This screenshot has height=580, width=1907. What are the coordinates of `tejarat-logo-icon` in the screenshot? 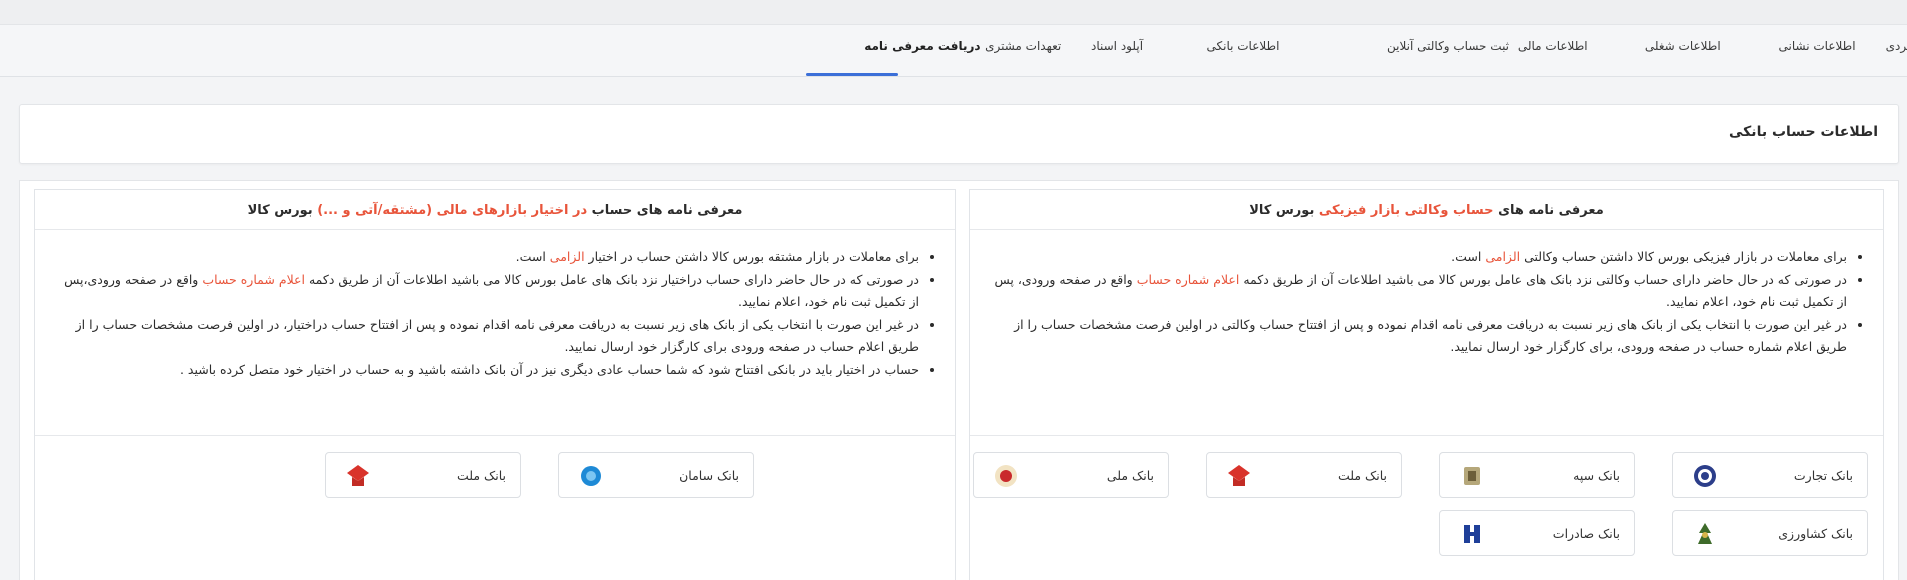 It's located at (1705, 476).